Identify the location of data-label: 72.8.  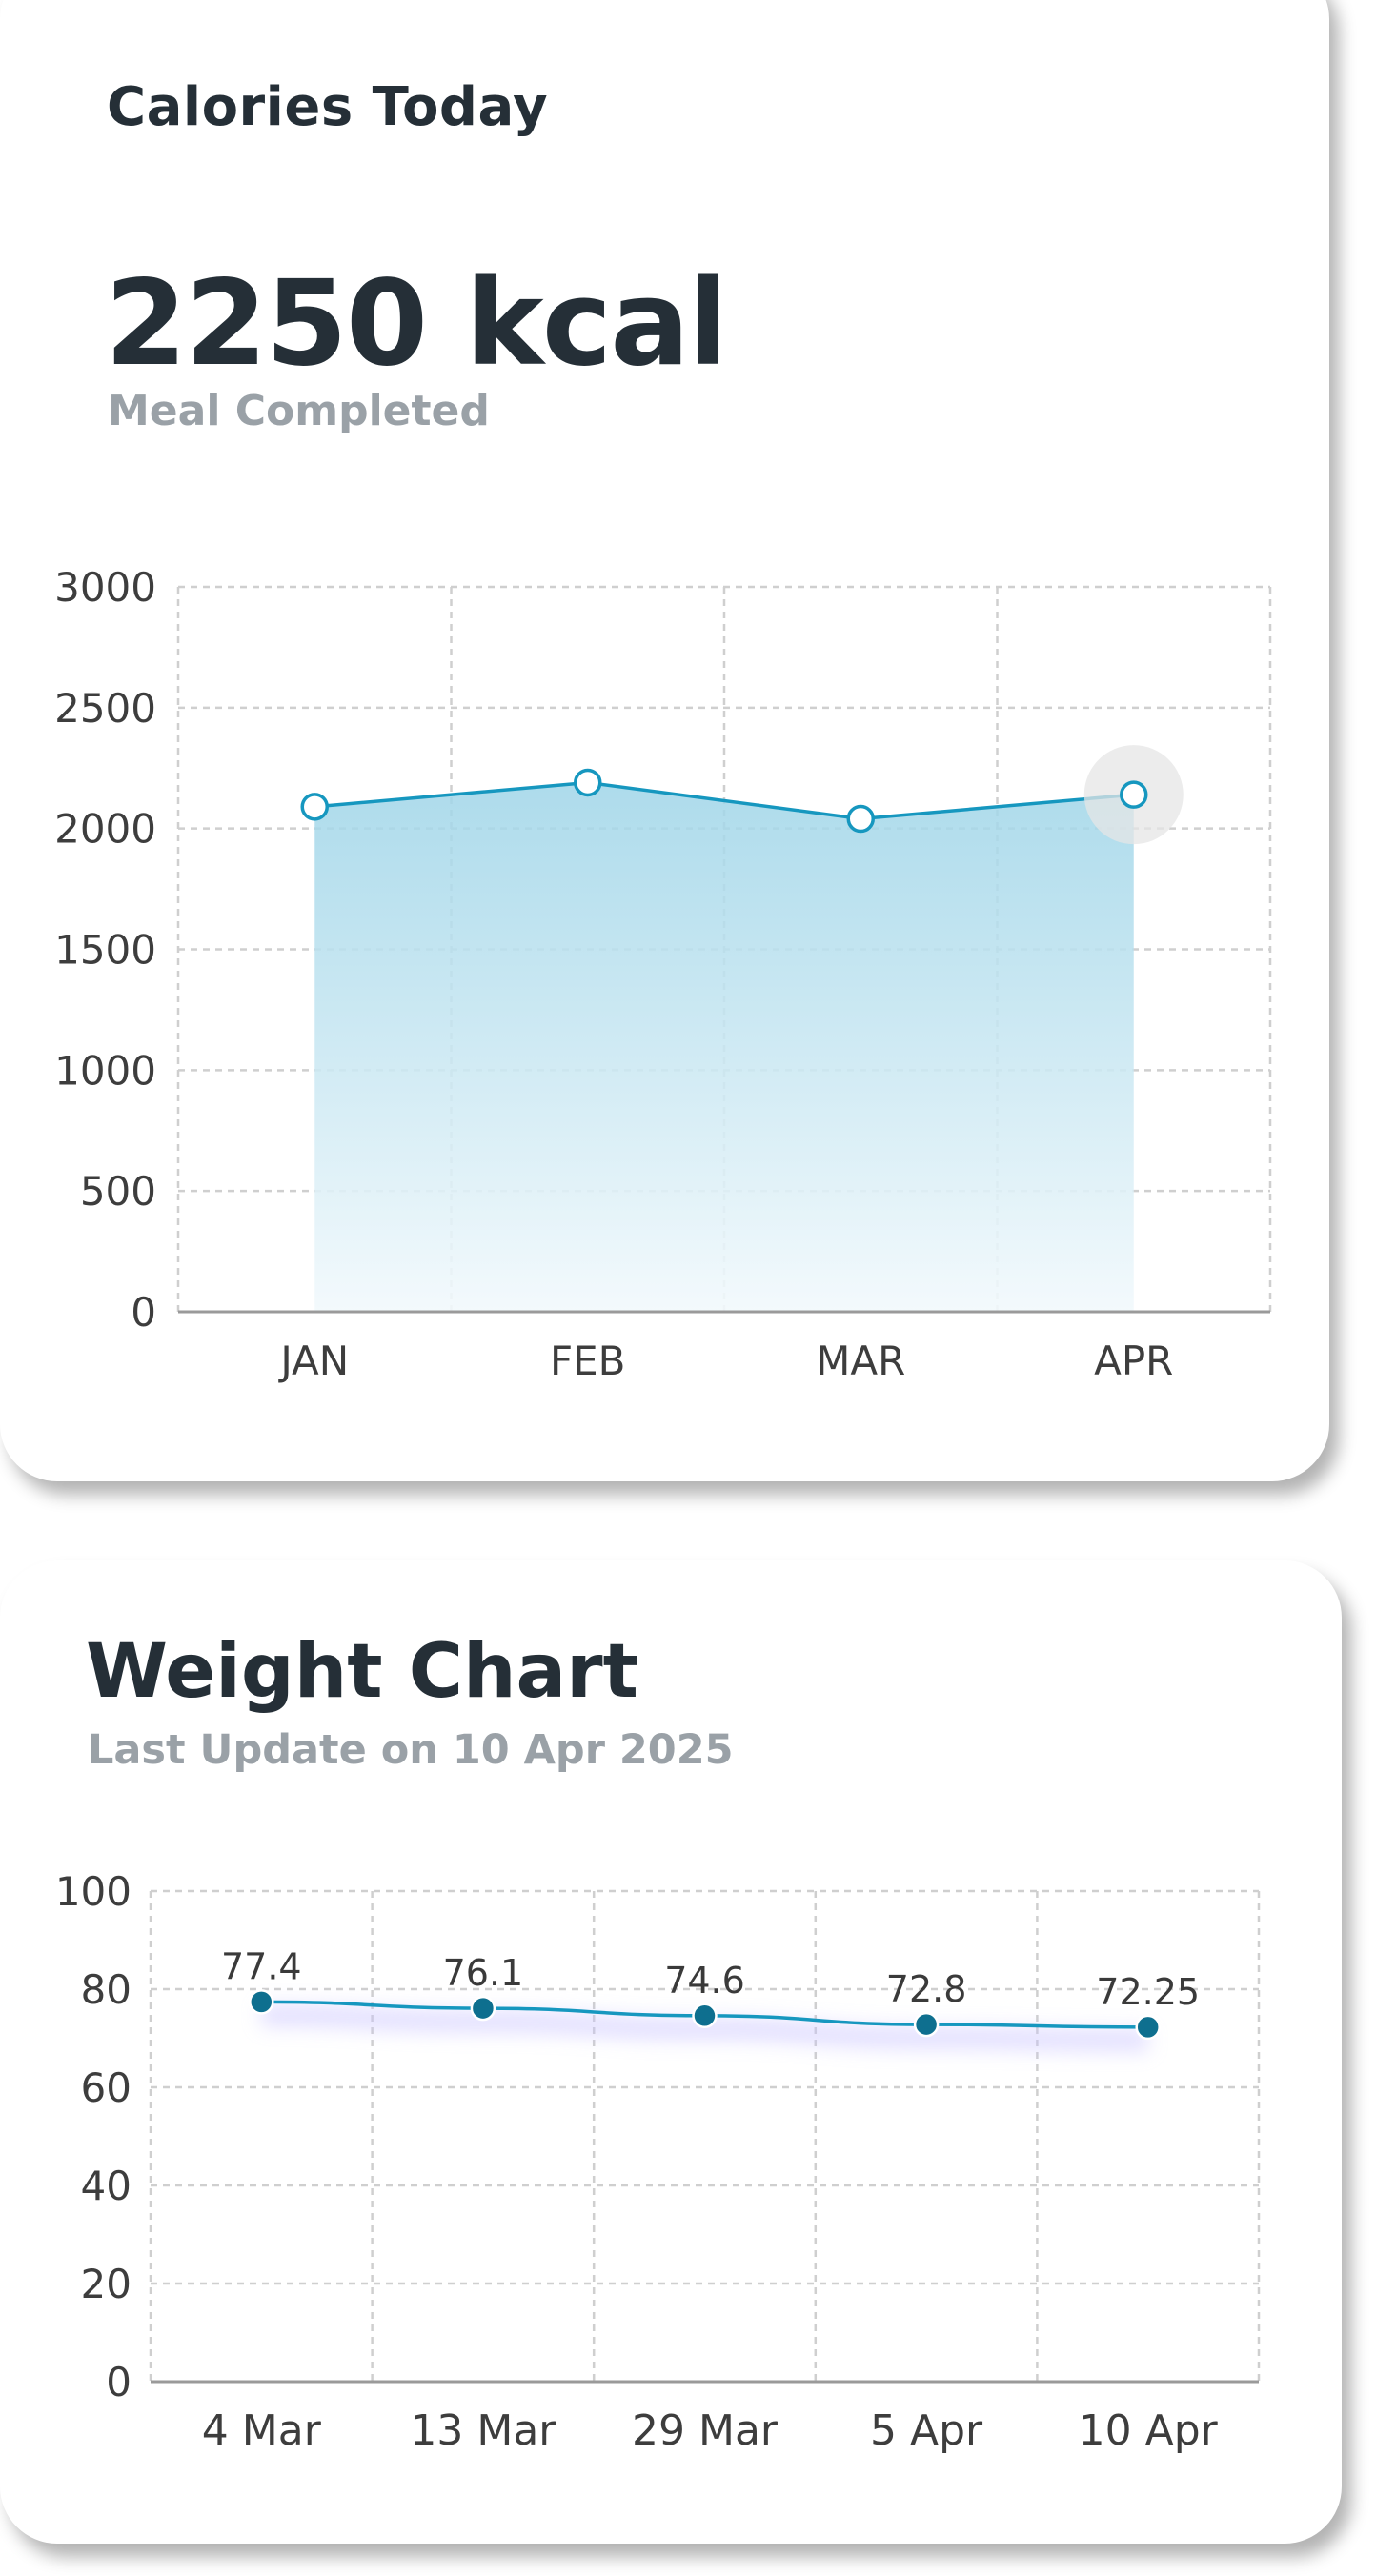
(926, 1989).